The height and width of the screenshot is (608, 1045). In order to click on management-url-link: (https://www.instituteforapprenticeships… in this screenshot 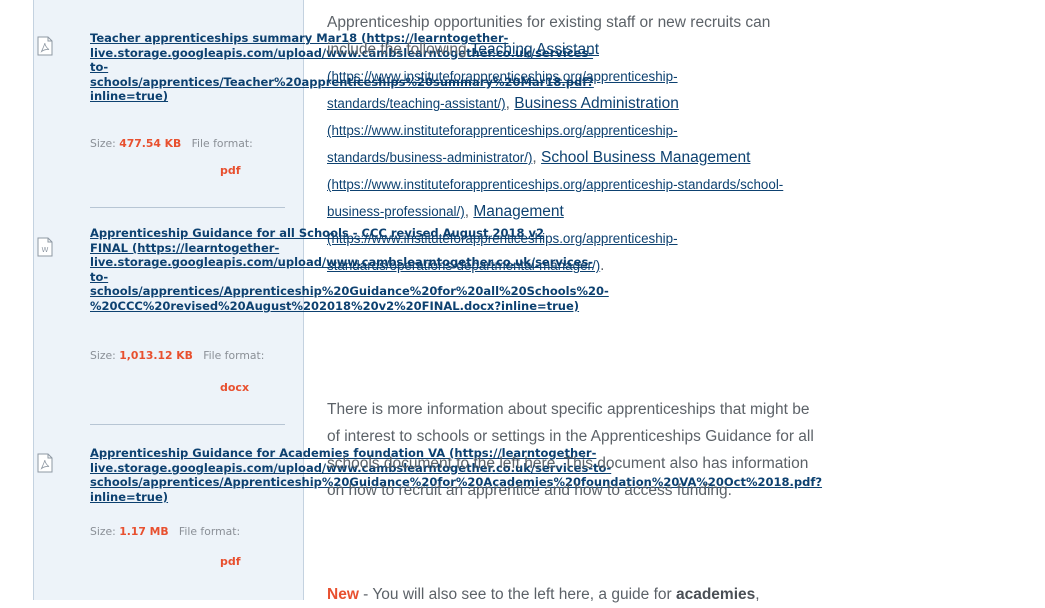, I will do `click(502, 238)`.